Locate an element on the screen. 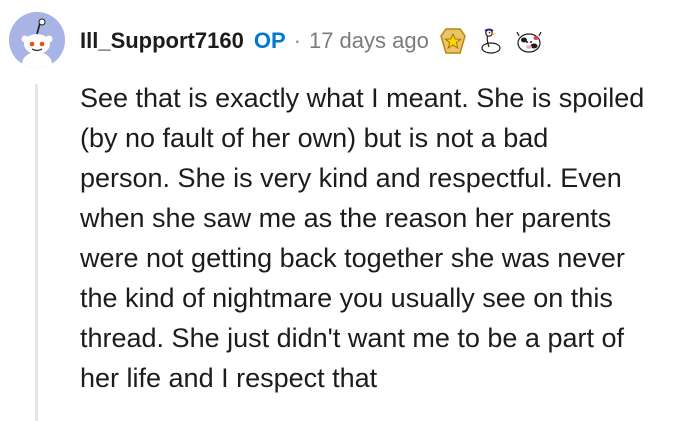 This screenshot has height=421, width=700. thread-collapse-line is located at coordinates (36, 252).